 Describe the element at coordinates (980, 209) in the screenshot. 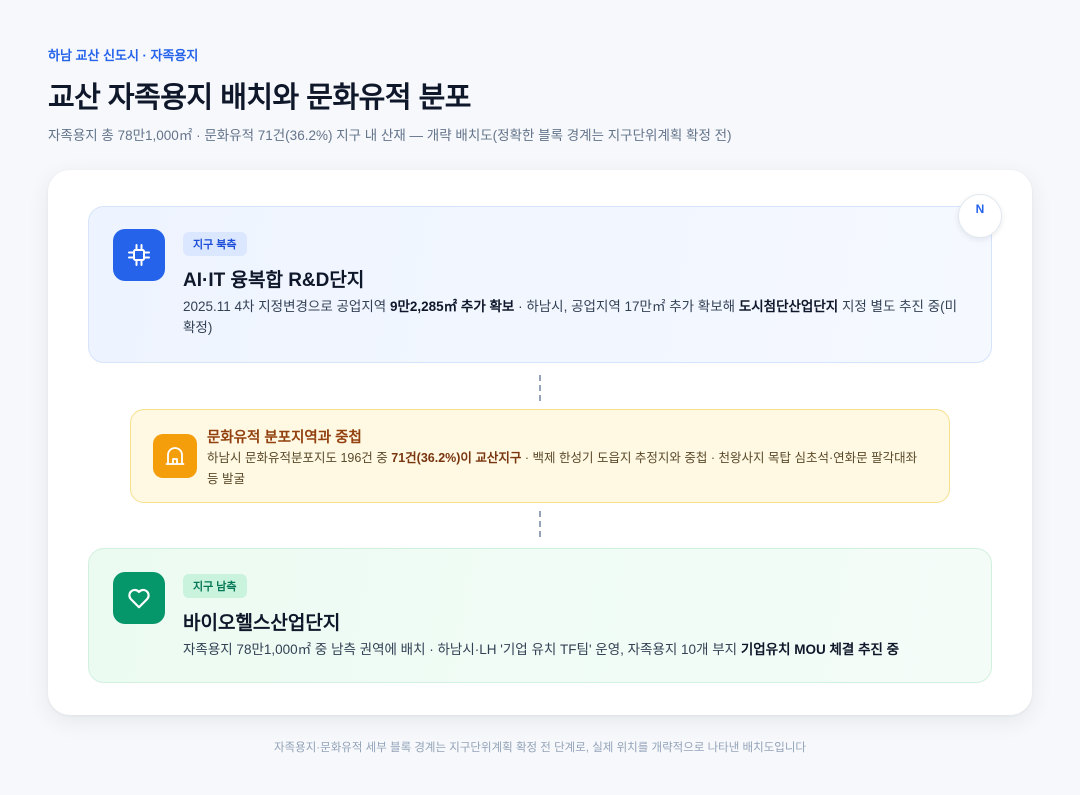

I see `compass-label: N` at that location.